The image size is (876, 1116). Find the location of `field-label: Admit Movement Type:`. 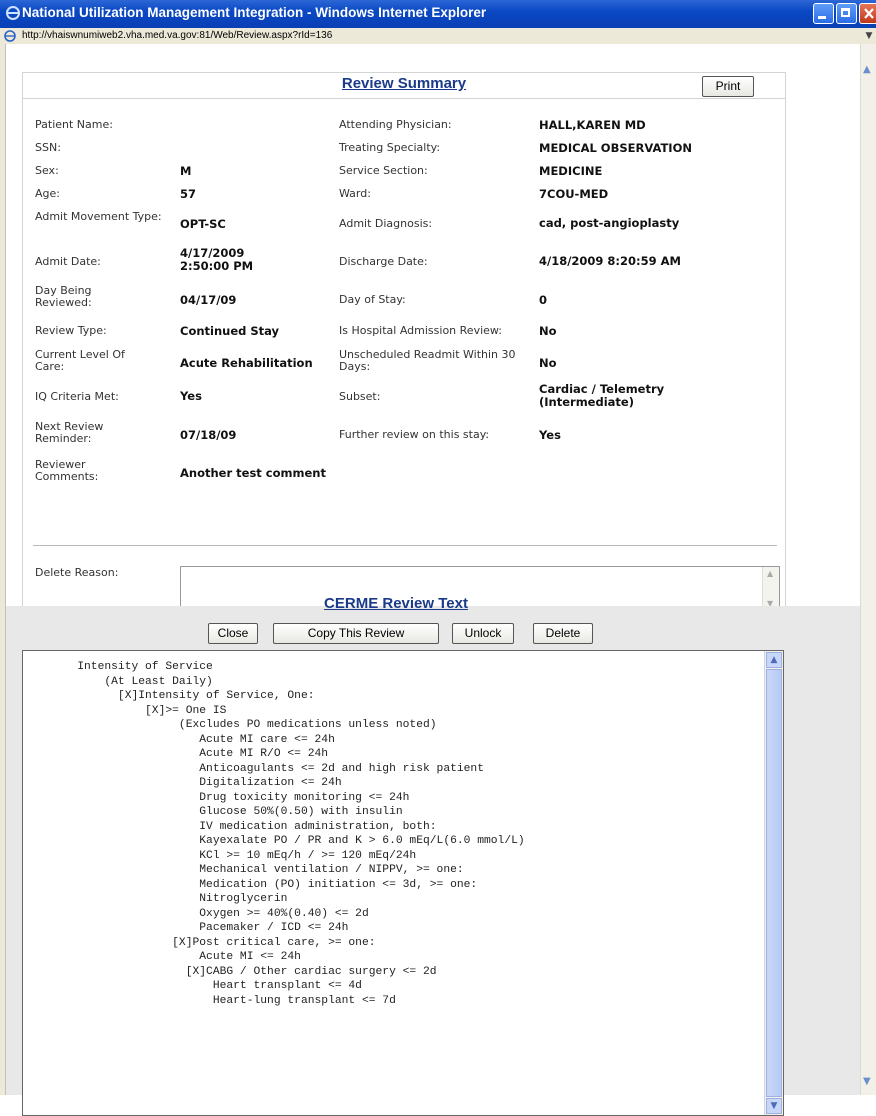

field-label: Admit Movement Type: is located at coordinates (98, 216).